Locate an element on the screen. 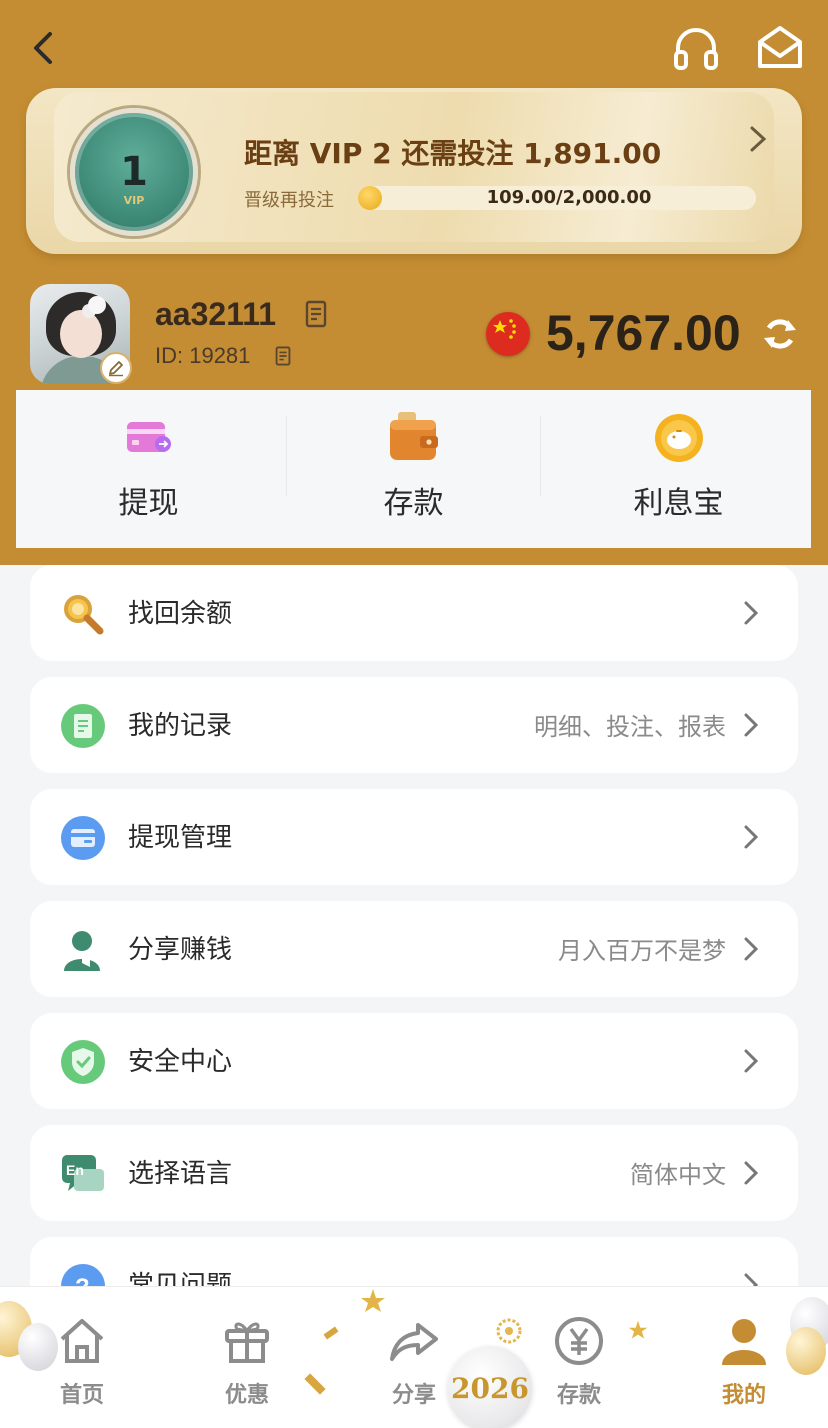 The width and height of the screenshot is (828, 1428). balance-amount: 5,767.00 is located at coordinates (643, 333).